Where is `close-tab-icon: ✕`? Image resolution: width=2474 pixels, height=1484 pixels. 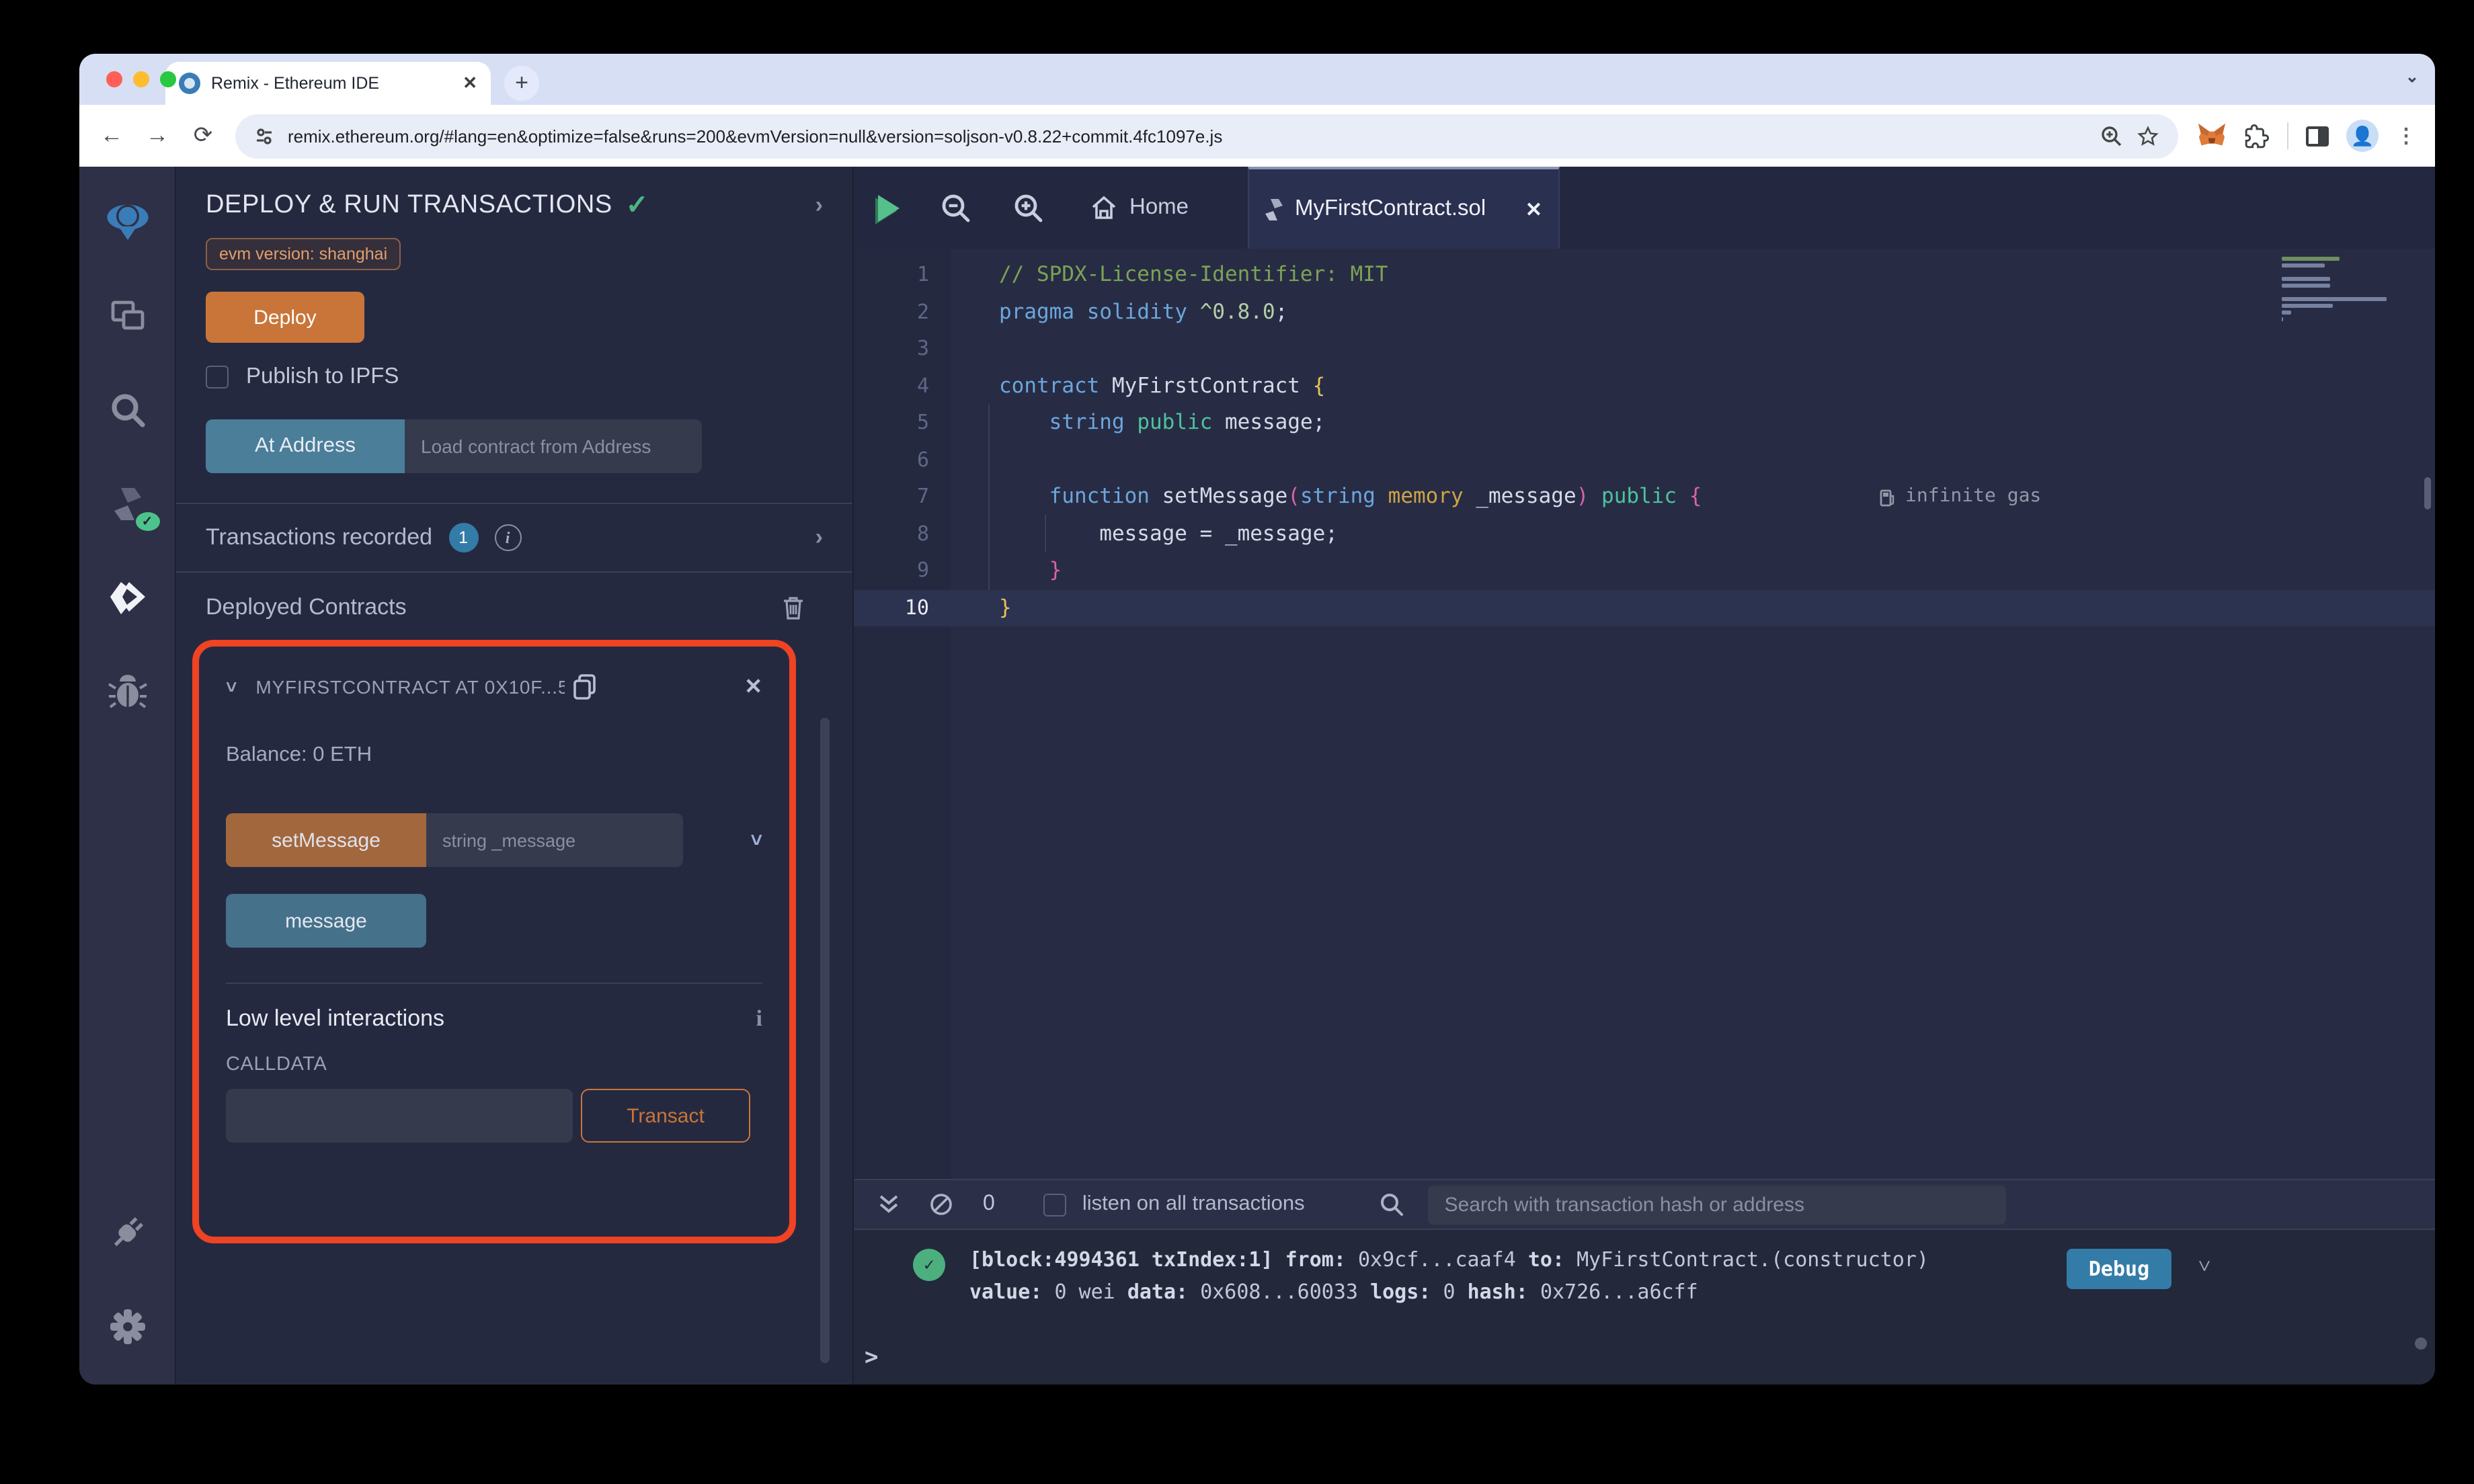 close-tab-icon: ✕ is located at coordinates (1533, 209).